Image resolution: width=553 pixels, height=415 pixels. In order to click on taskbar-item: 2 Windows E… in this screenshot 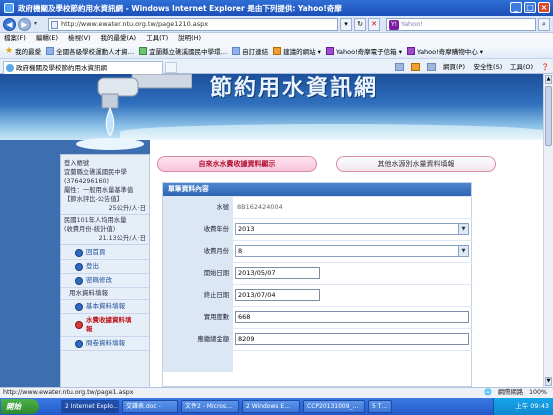, I will do `click(271, 406)`.